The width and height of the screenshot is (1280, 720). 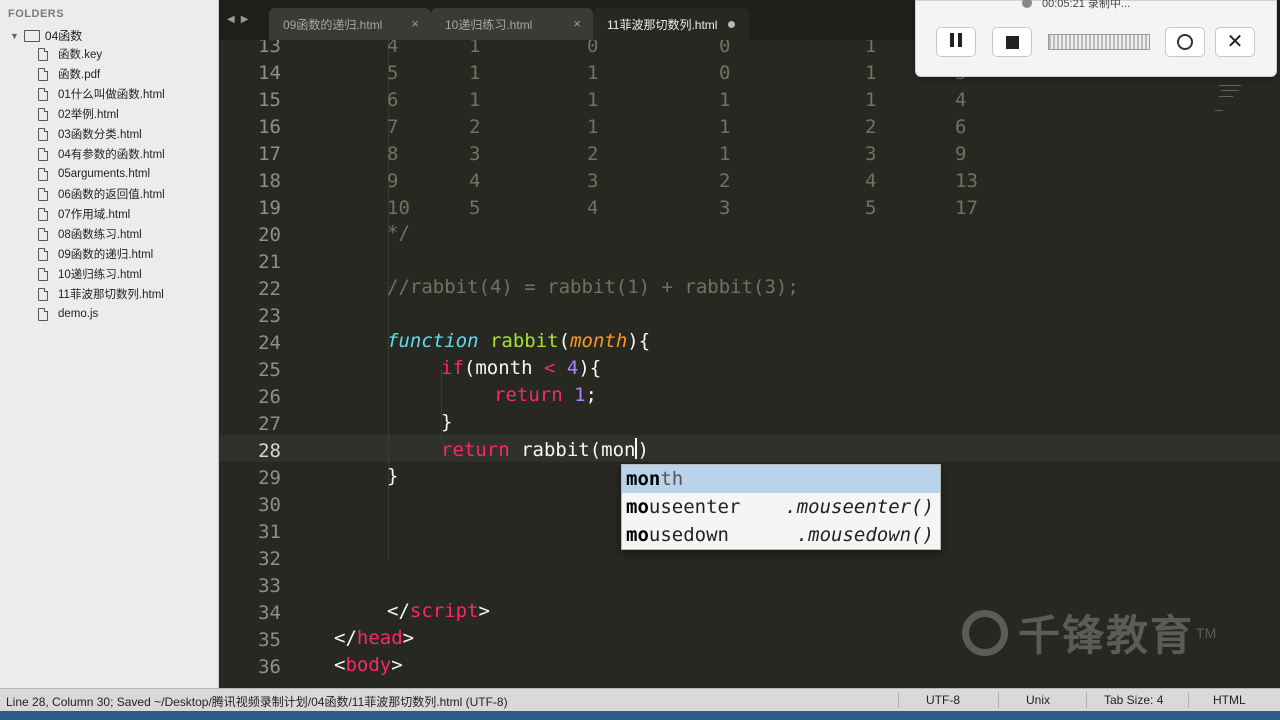 What do you see at coordinates (269, 208) in the screenshot?
I see `line-number: 19` at bounding box center [269, 208].